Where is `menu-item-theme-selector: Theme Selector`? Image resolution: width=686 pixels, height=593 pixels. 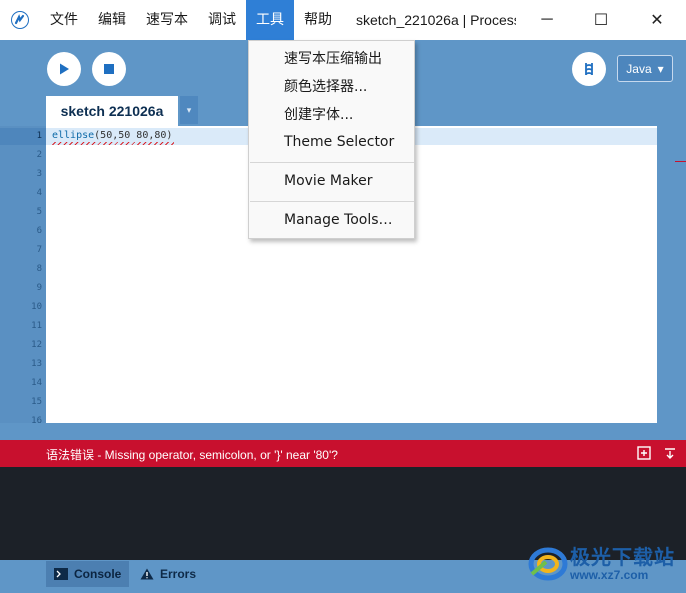 menu-item-theme-selector: Theme Selector is located at coordinates (331, 142).